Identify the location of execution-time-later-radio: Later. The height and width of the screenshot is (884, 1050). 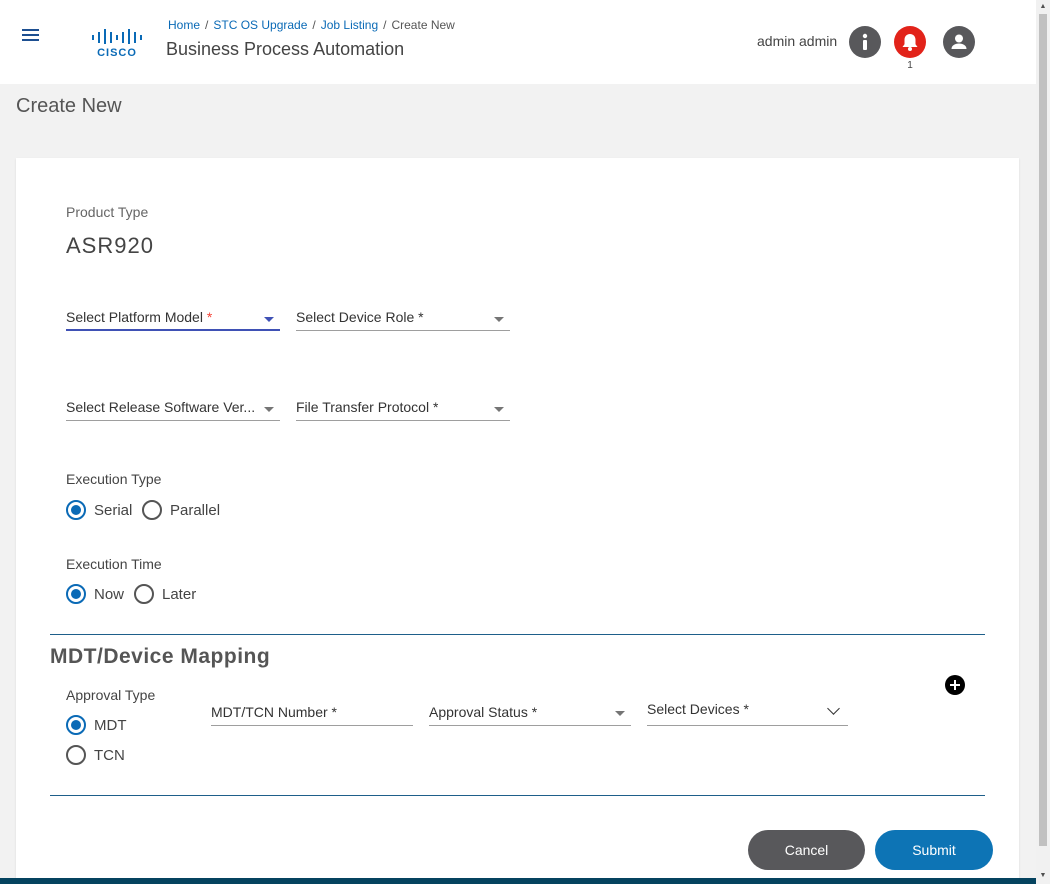
(165, 594).